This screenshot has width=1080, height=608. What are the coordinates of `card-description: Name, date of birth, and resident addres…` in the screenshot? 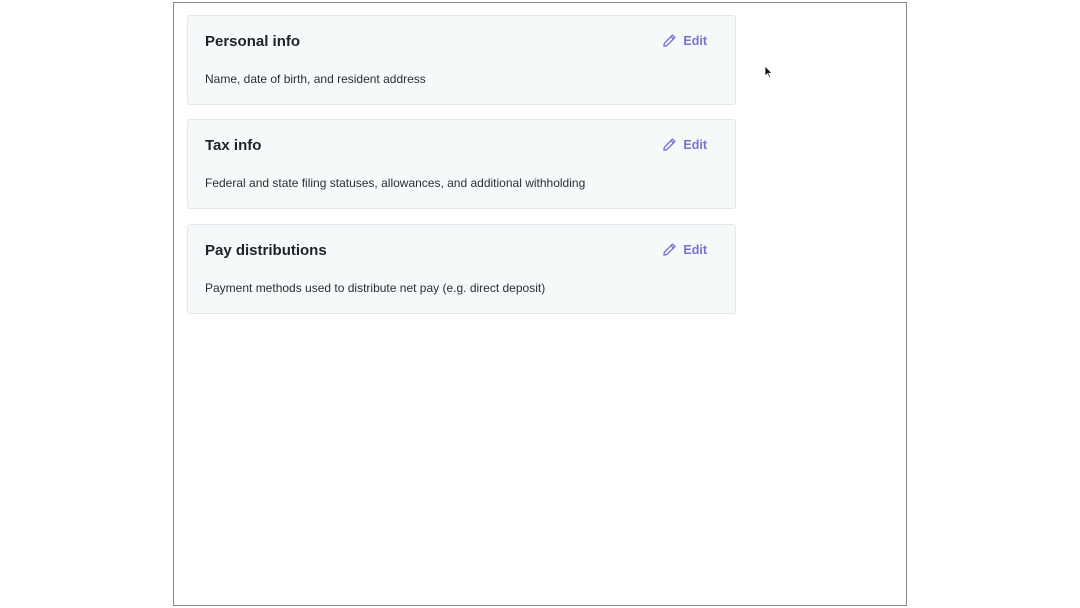 It's located at (315, 79).